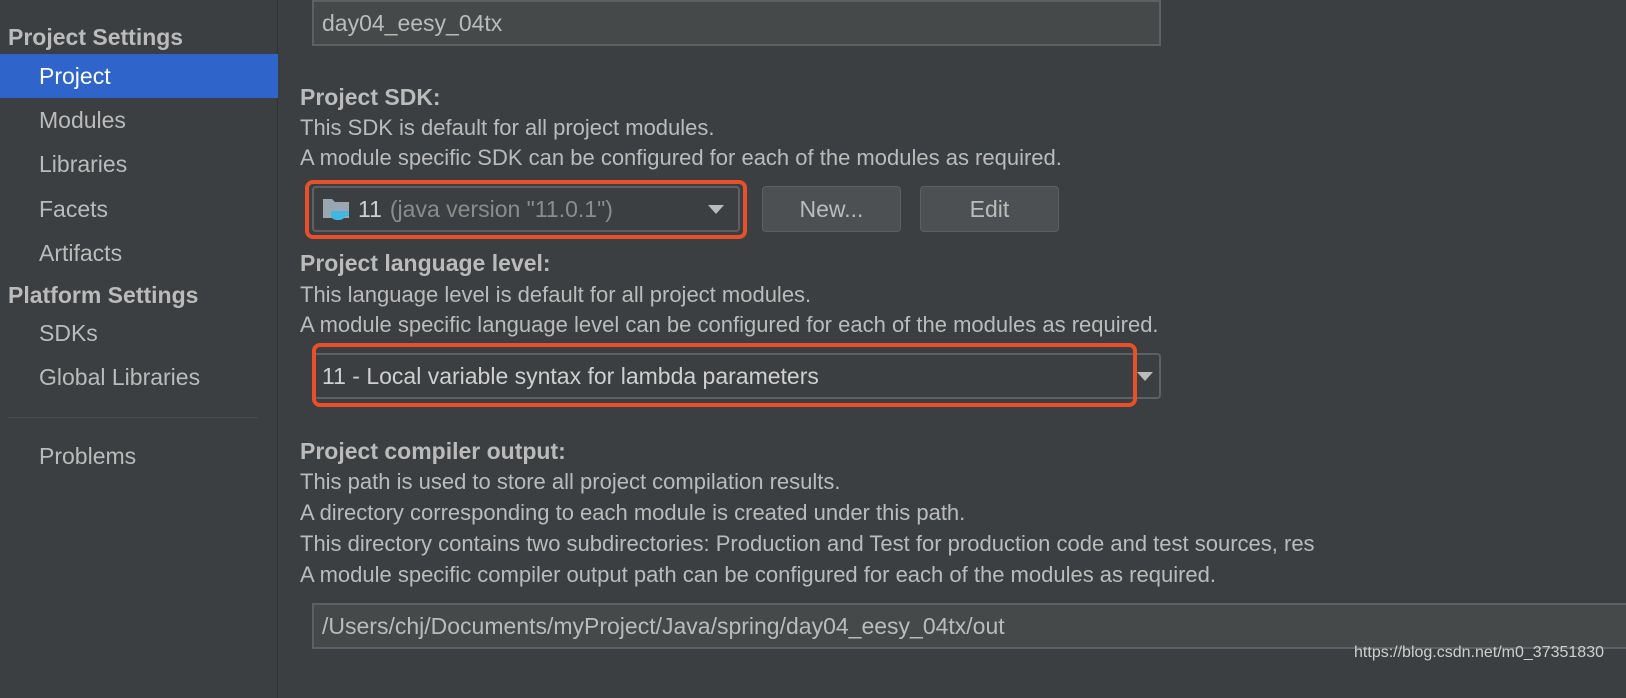 The image size is (1626, 698). I want to click on sidebar-item-problems: Problems, so click(139, 456).